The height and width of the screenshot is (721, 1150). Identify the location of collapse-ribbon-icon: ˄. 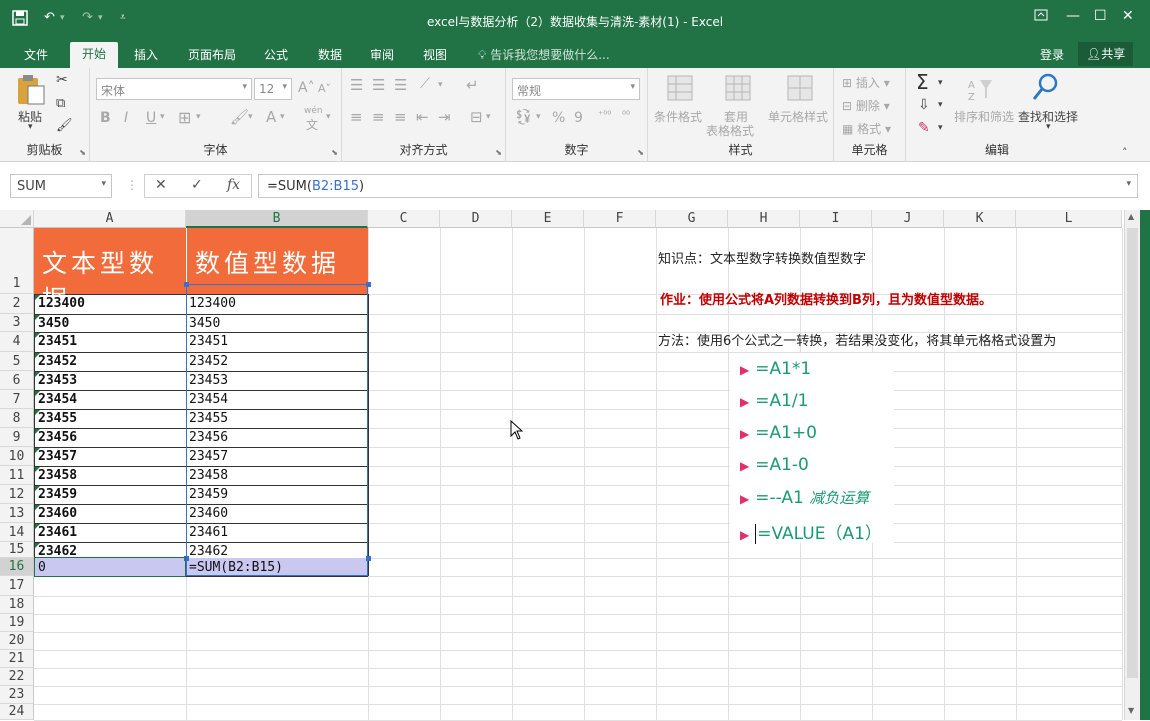
(1125, 152).